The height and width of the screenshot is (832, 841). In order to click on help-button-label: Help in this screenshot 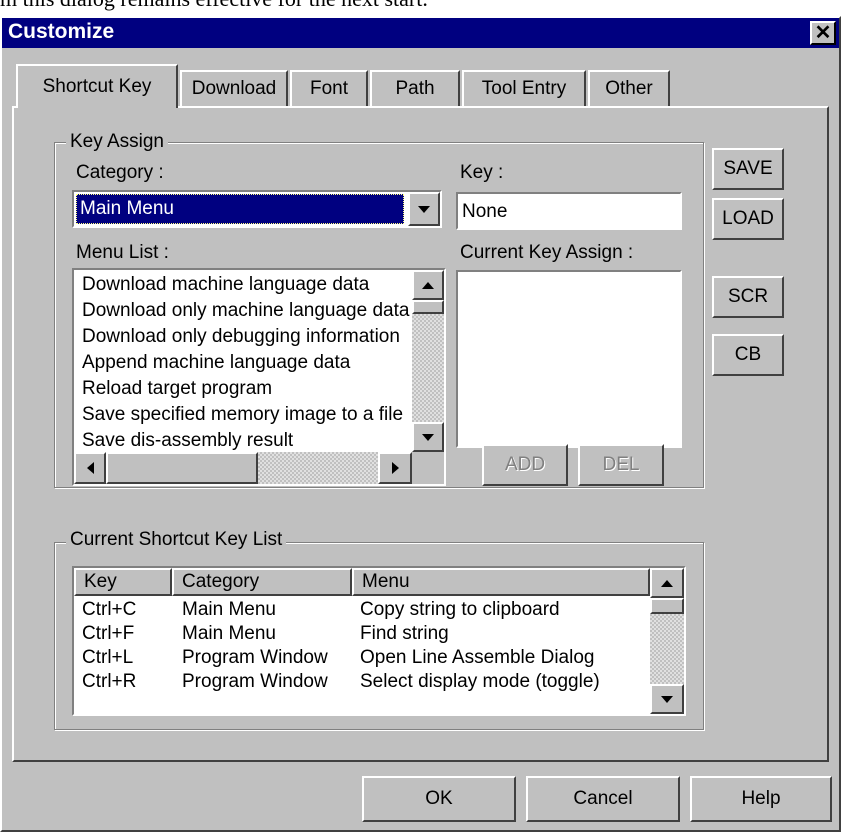, I will do `click(761, 798)`.